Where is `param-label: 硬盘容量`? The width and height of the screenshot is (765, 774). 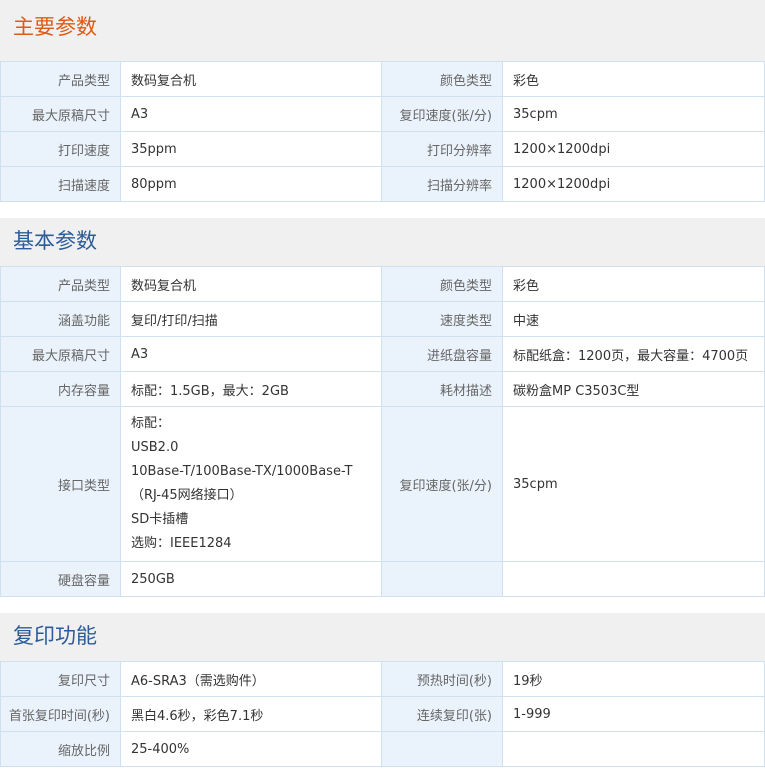 param-label: 硬盘容量 is located at coordinates (60, 579).